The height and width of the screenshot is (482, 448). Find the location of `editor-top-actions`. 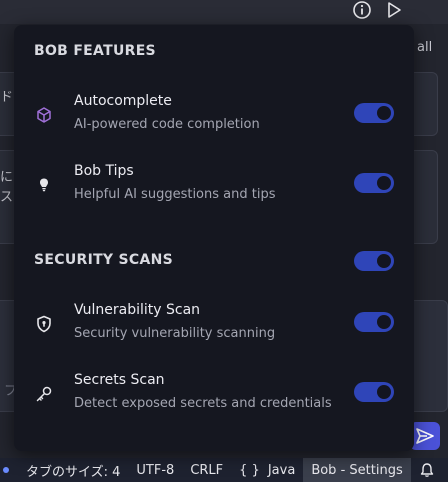

editor-top-actions is located at coordinates (378, 10).